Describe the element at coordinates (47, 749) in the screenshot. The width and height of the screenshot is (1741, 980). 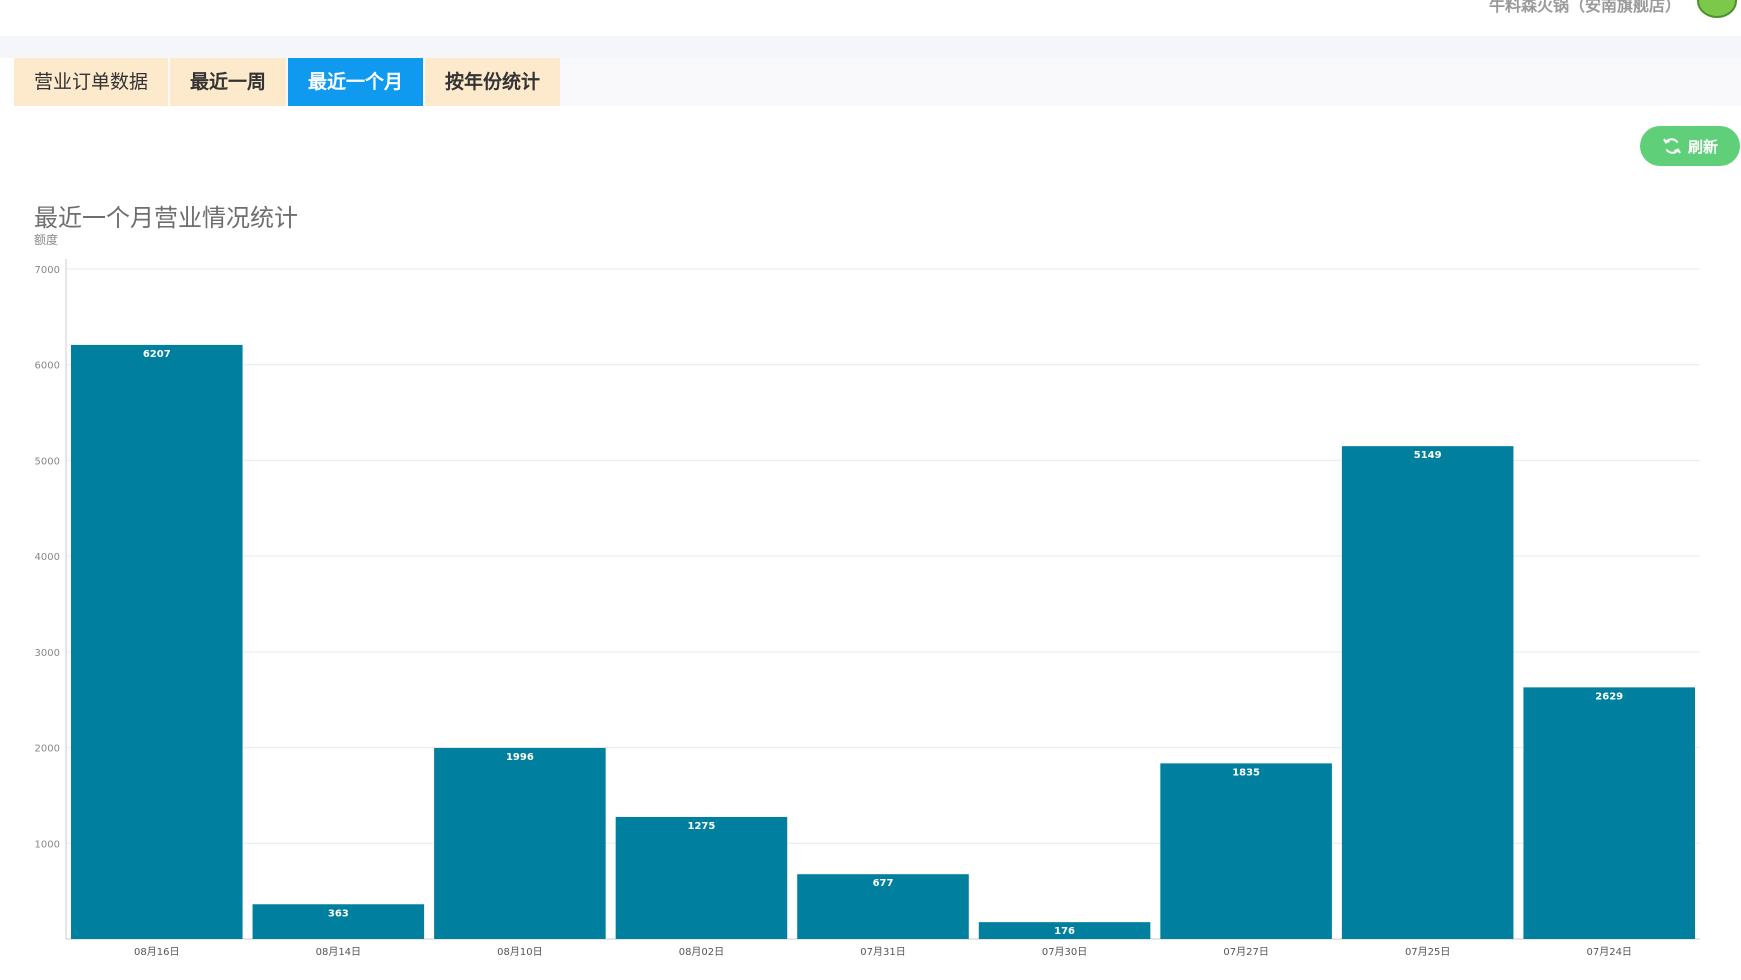
I see `y-tick-label: 2000` at that location.